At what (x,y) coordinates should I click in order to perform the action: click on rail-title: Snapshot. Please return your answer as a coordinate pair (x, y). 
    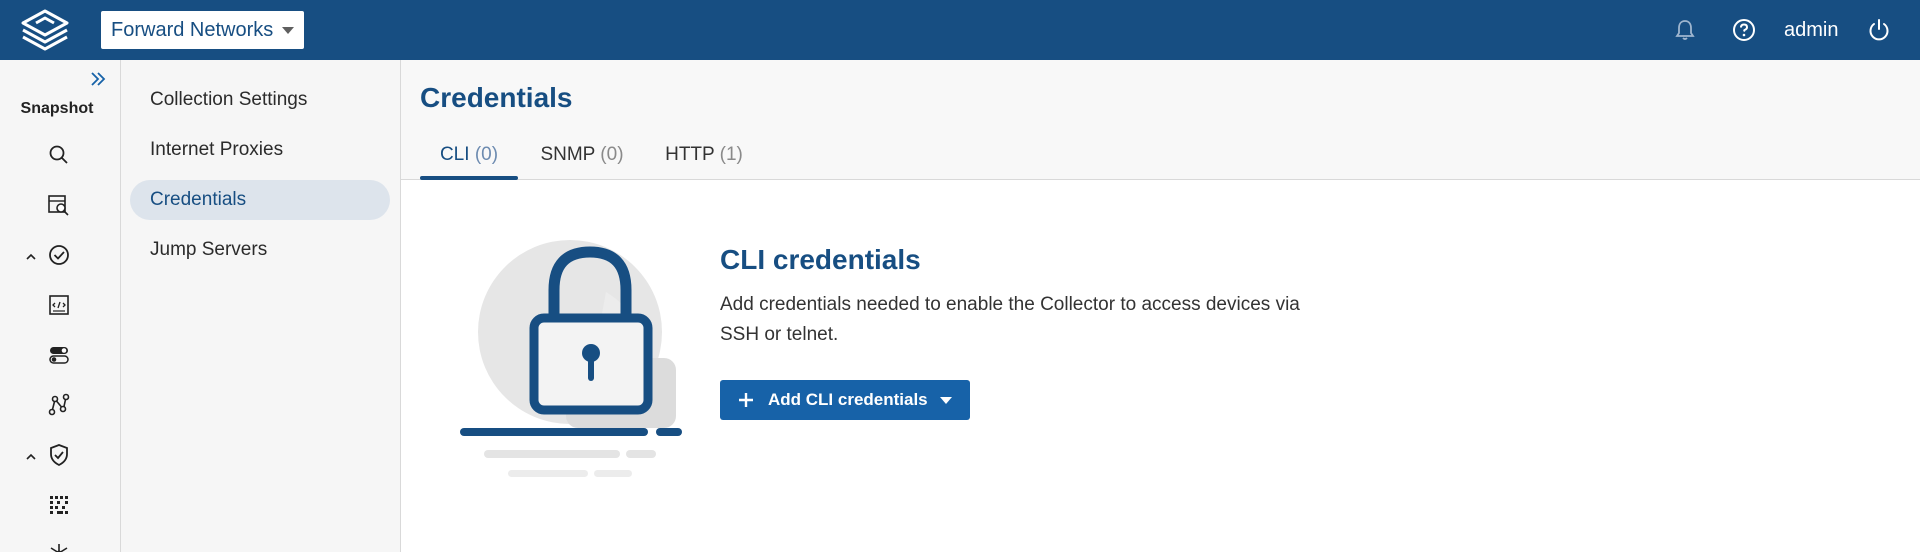
    Looking at the image, I should click on (57, 108).